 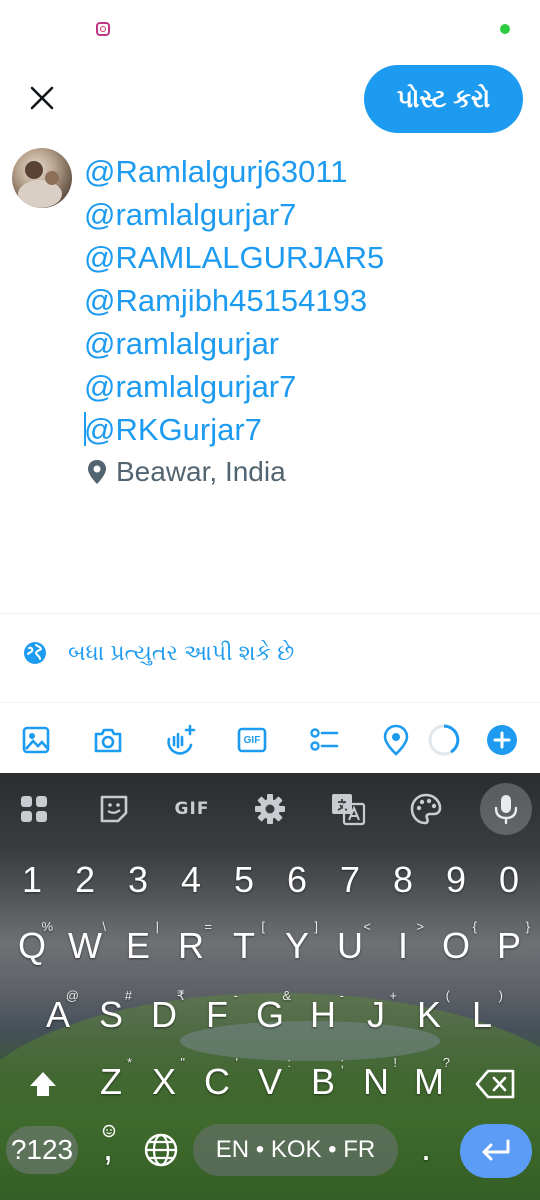 I want to click on key-z: Z *, so click(x=111, y=1079).